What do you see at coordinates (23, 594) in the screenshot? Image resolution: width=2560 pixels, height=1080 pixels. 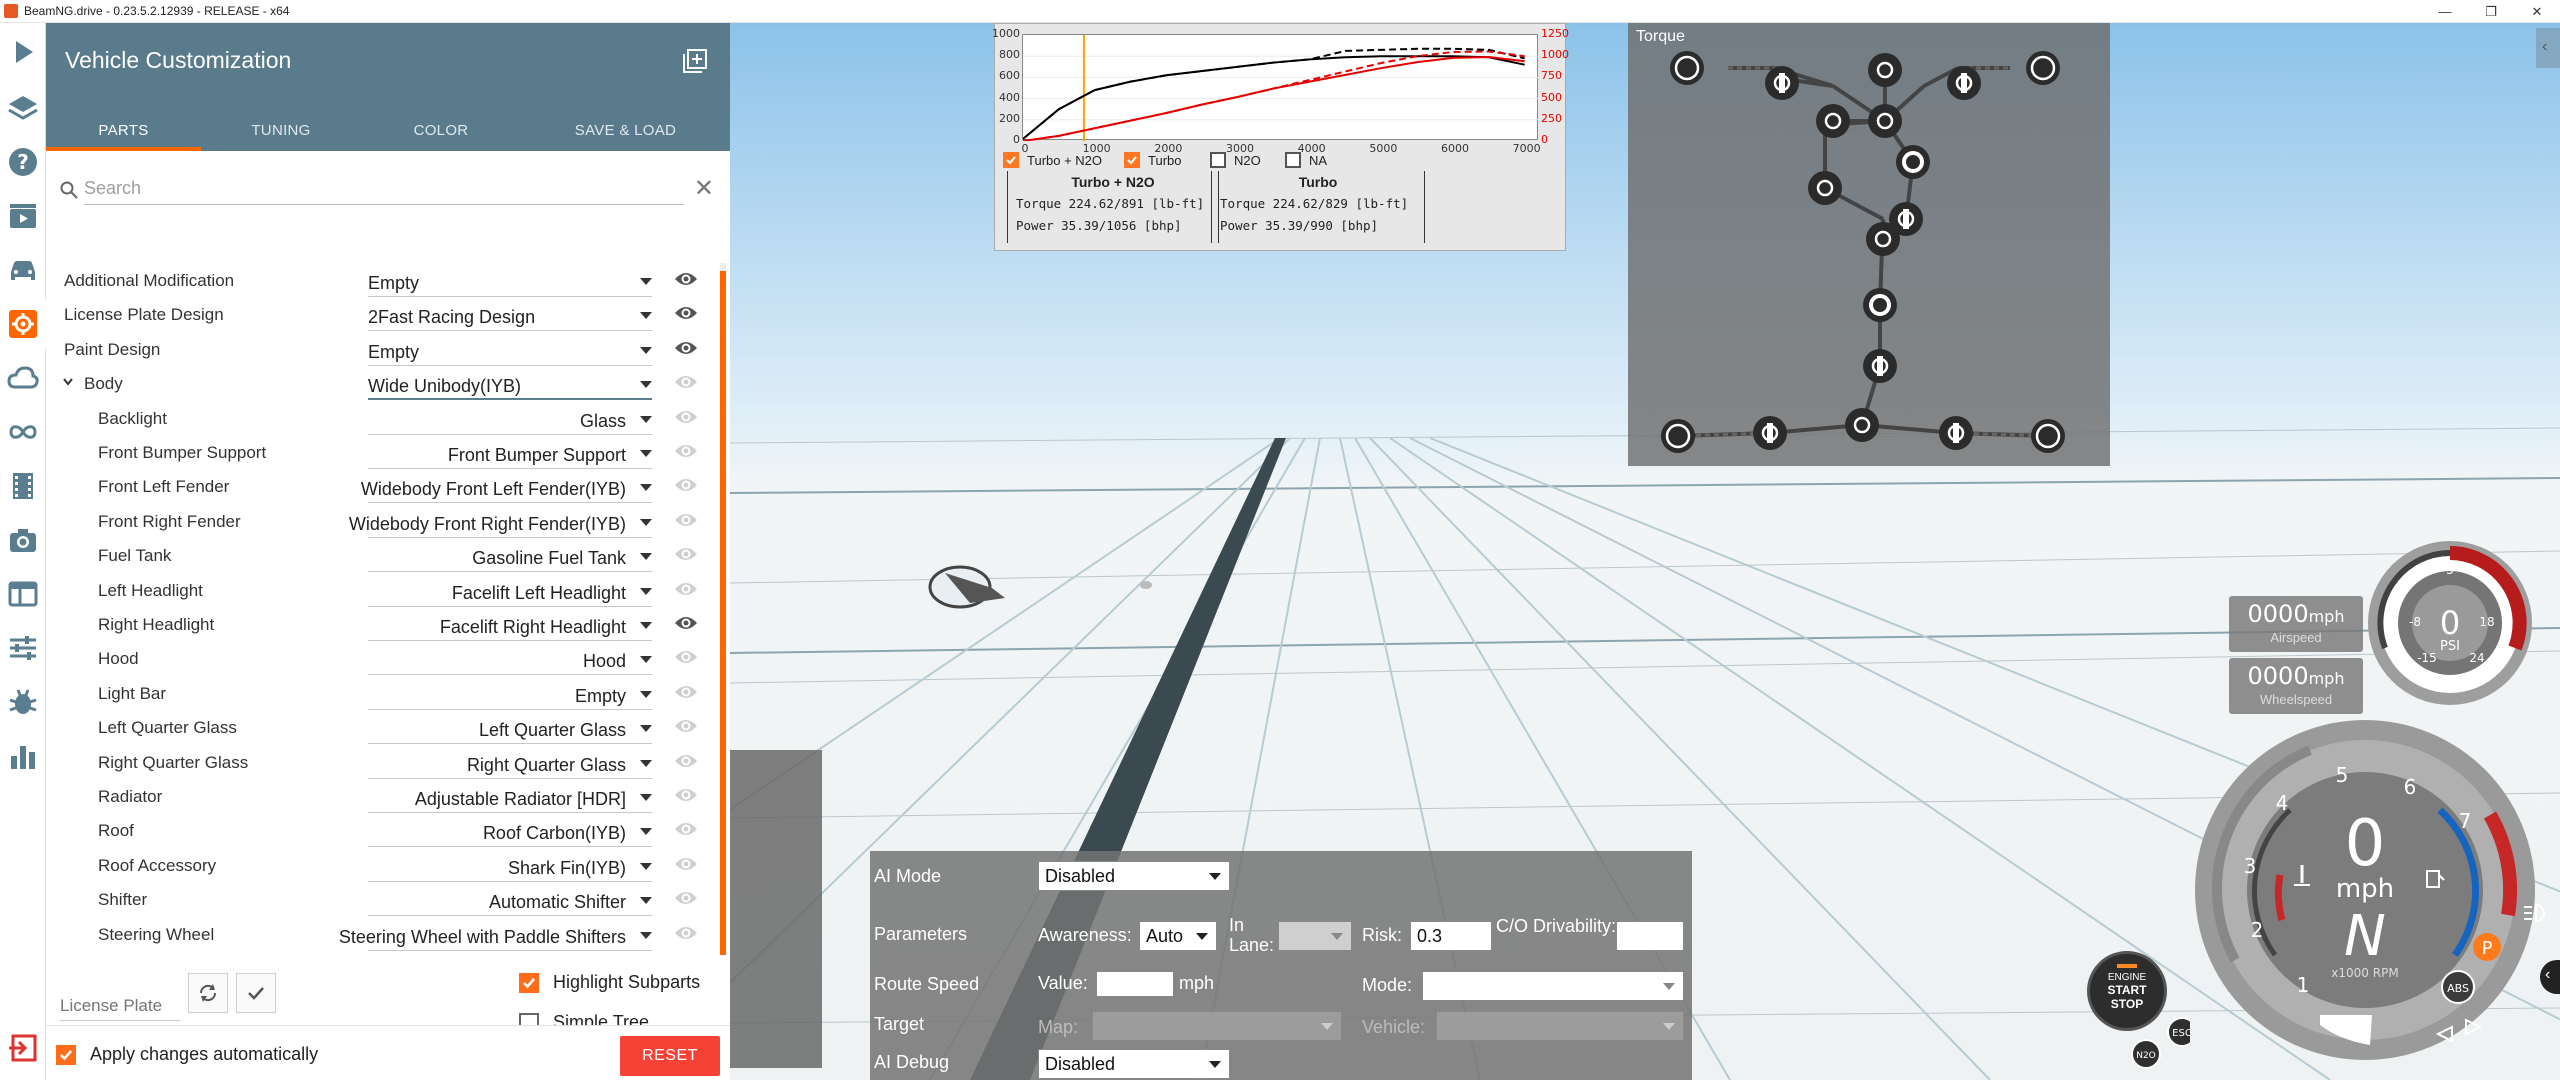 I see `window-icon` at bounding box center [23, 594].